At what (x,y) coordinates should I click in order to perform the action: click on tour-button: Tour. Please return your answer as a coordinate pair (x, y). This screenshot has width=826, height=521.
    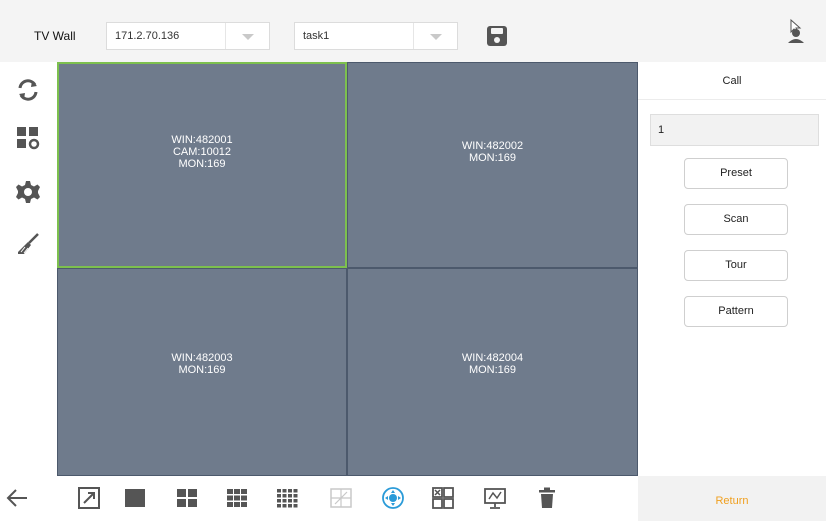
    Looking at the image, I should click on (736, 265).